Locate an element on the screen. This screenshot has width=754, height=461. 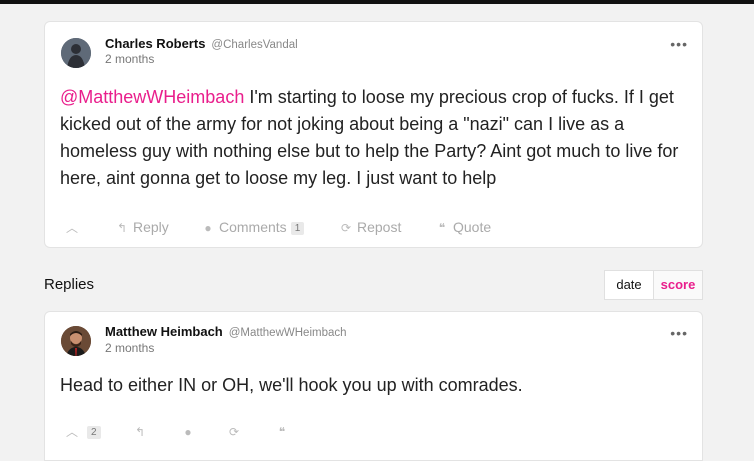
repost-button: ⟳ is located at coordinates (236, 431).